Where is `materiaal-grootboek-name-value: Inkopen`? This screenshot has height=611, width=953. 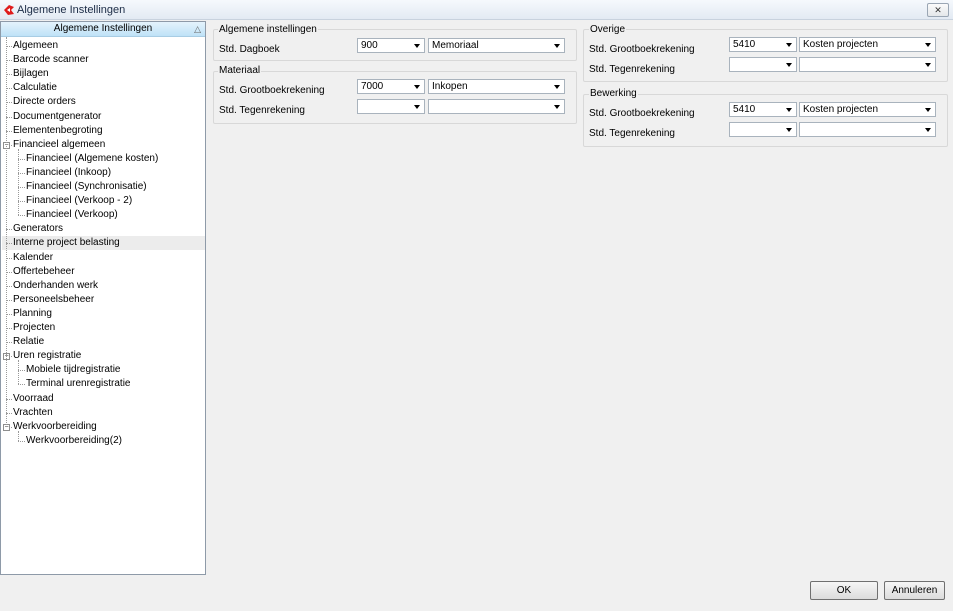
materiaal-grootboek-name-value: Inkopen is located at coordinates (450, 86).